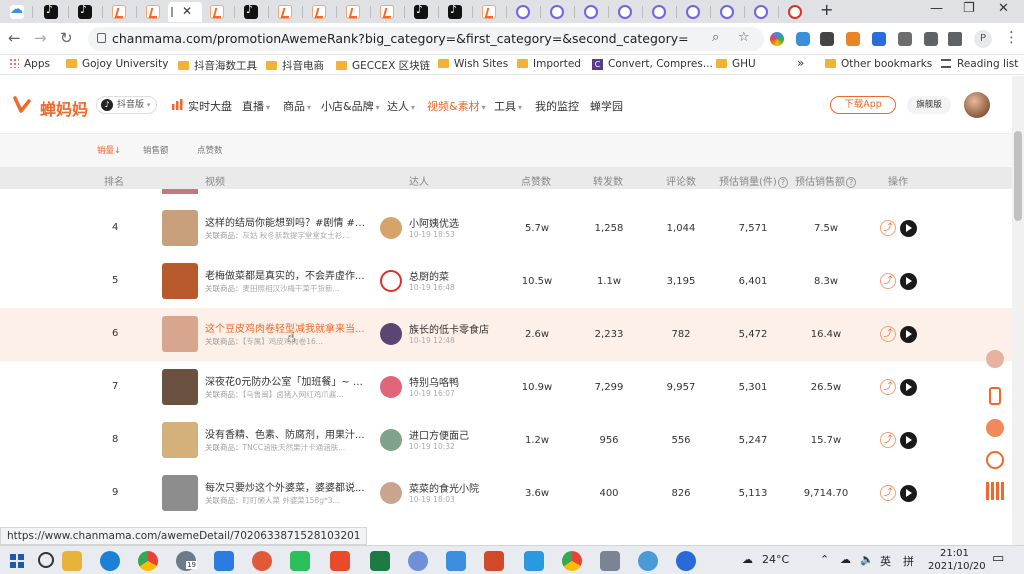  What do you see at coordinates (998, 558) in the screenshot?
I see `notification-icon: ▭` at bounding box center [998, 558].